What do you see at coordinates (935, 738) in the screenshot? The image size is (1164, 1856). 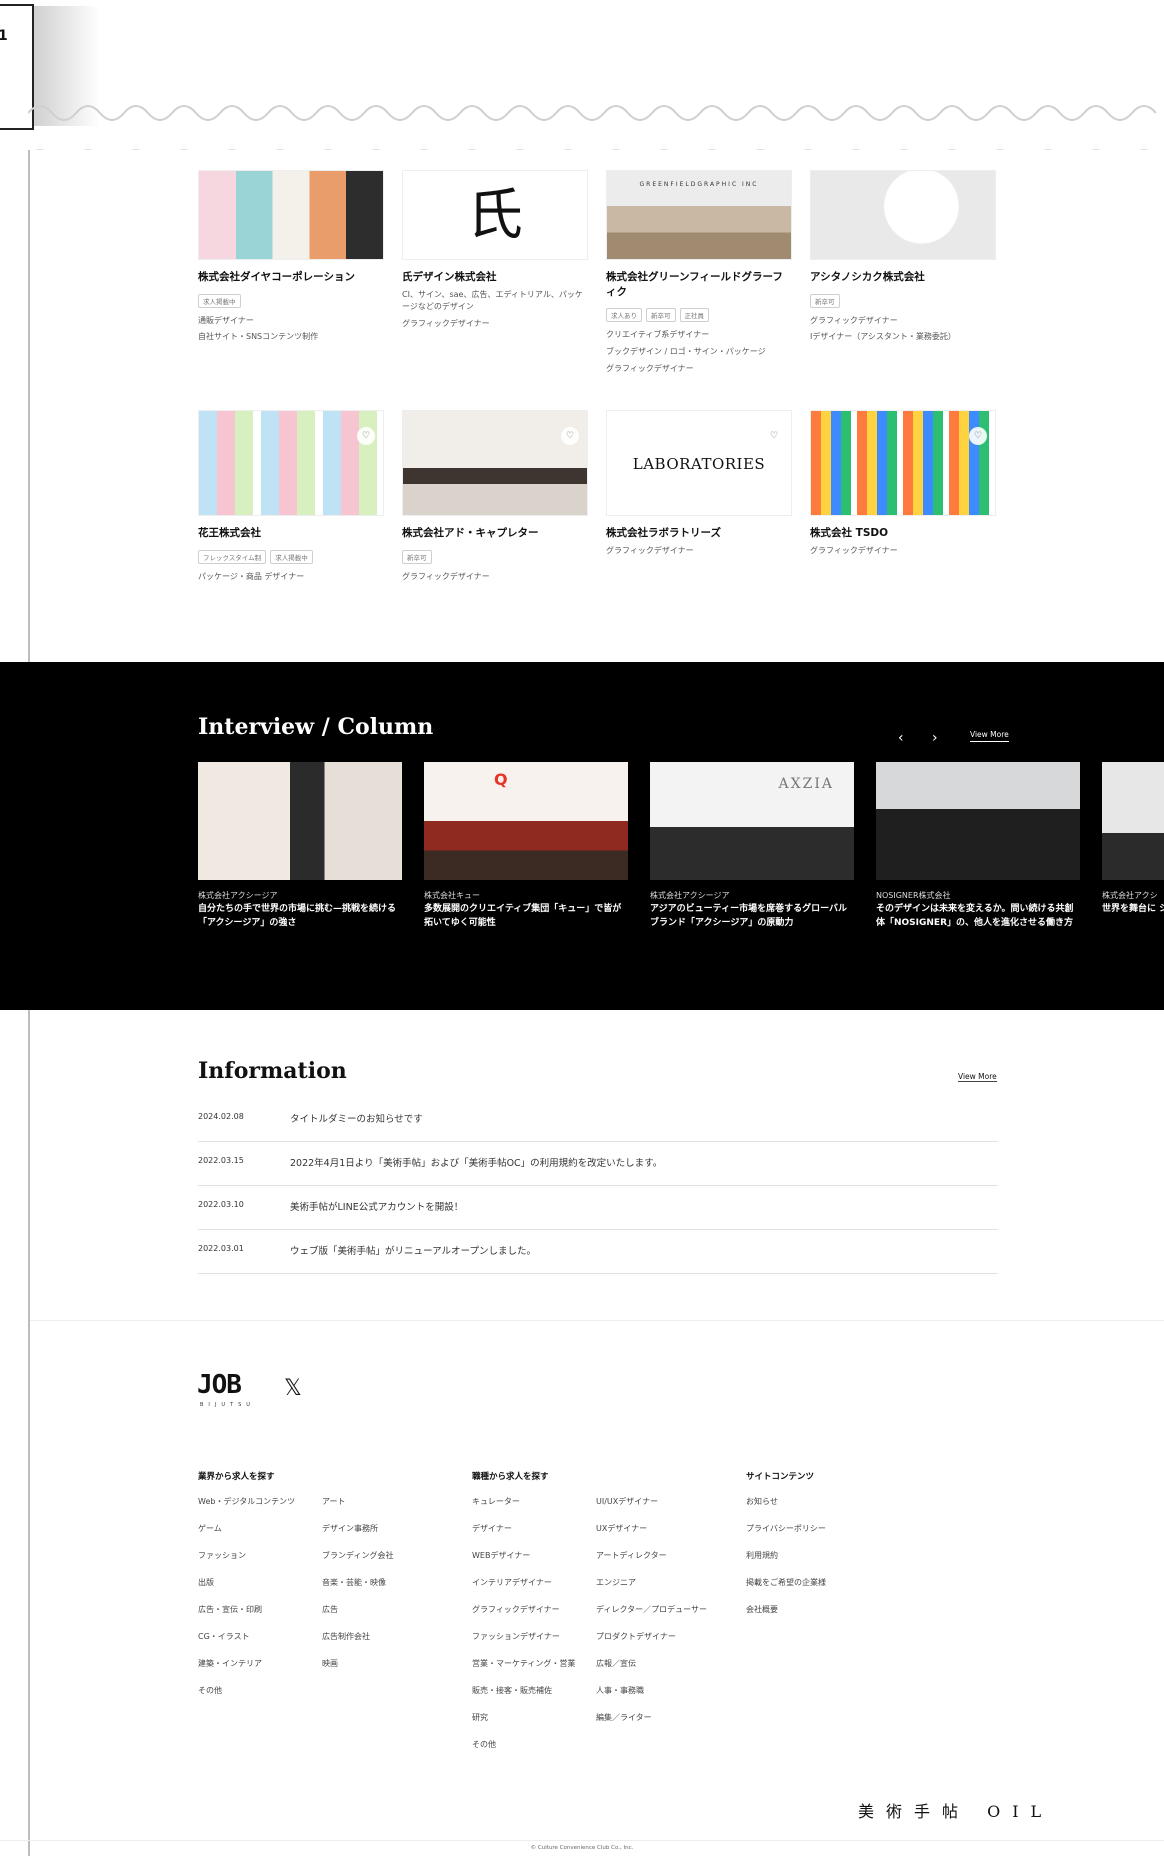 I see `carousel-next-button: ›` at bounding box center [935, 738].